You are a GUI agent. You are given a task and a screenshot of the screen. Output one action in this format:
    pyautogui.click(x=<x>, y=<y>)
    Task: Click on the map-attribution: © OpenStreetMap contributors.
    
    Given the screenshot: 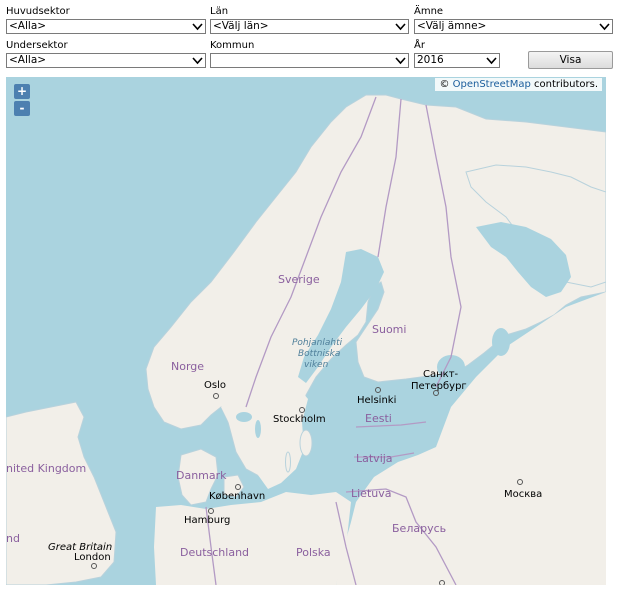 What is the action you would take?
    pyautogui.click(x=518, y=84)
    